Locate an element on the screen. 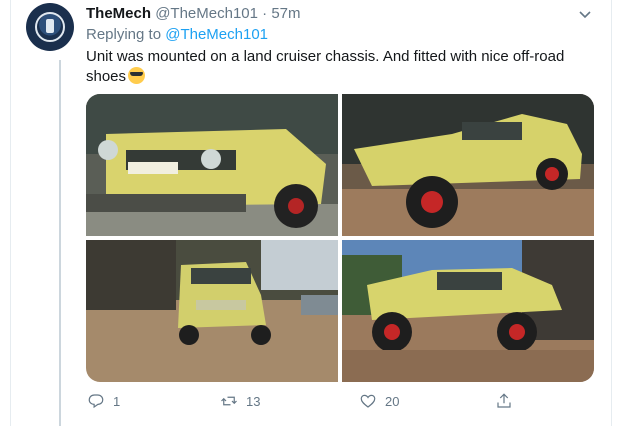 This screenshot has width=624, height=426. replying-label: Replying to is located at coordinates (124, 34).